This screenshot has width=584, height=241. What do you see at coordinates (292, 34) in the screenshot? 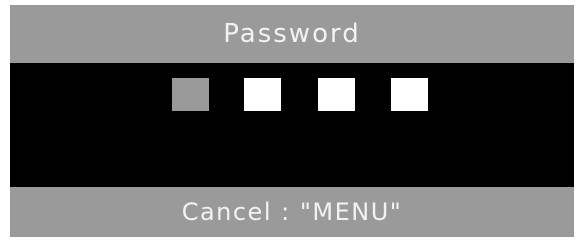
I see `dialog-title: Password` at bounding box center [292, 34].